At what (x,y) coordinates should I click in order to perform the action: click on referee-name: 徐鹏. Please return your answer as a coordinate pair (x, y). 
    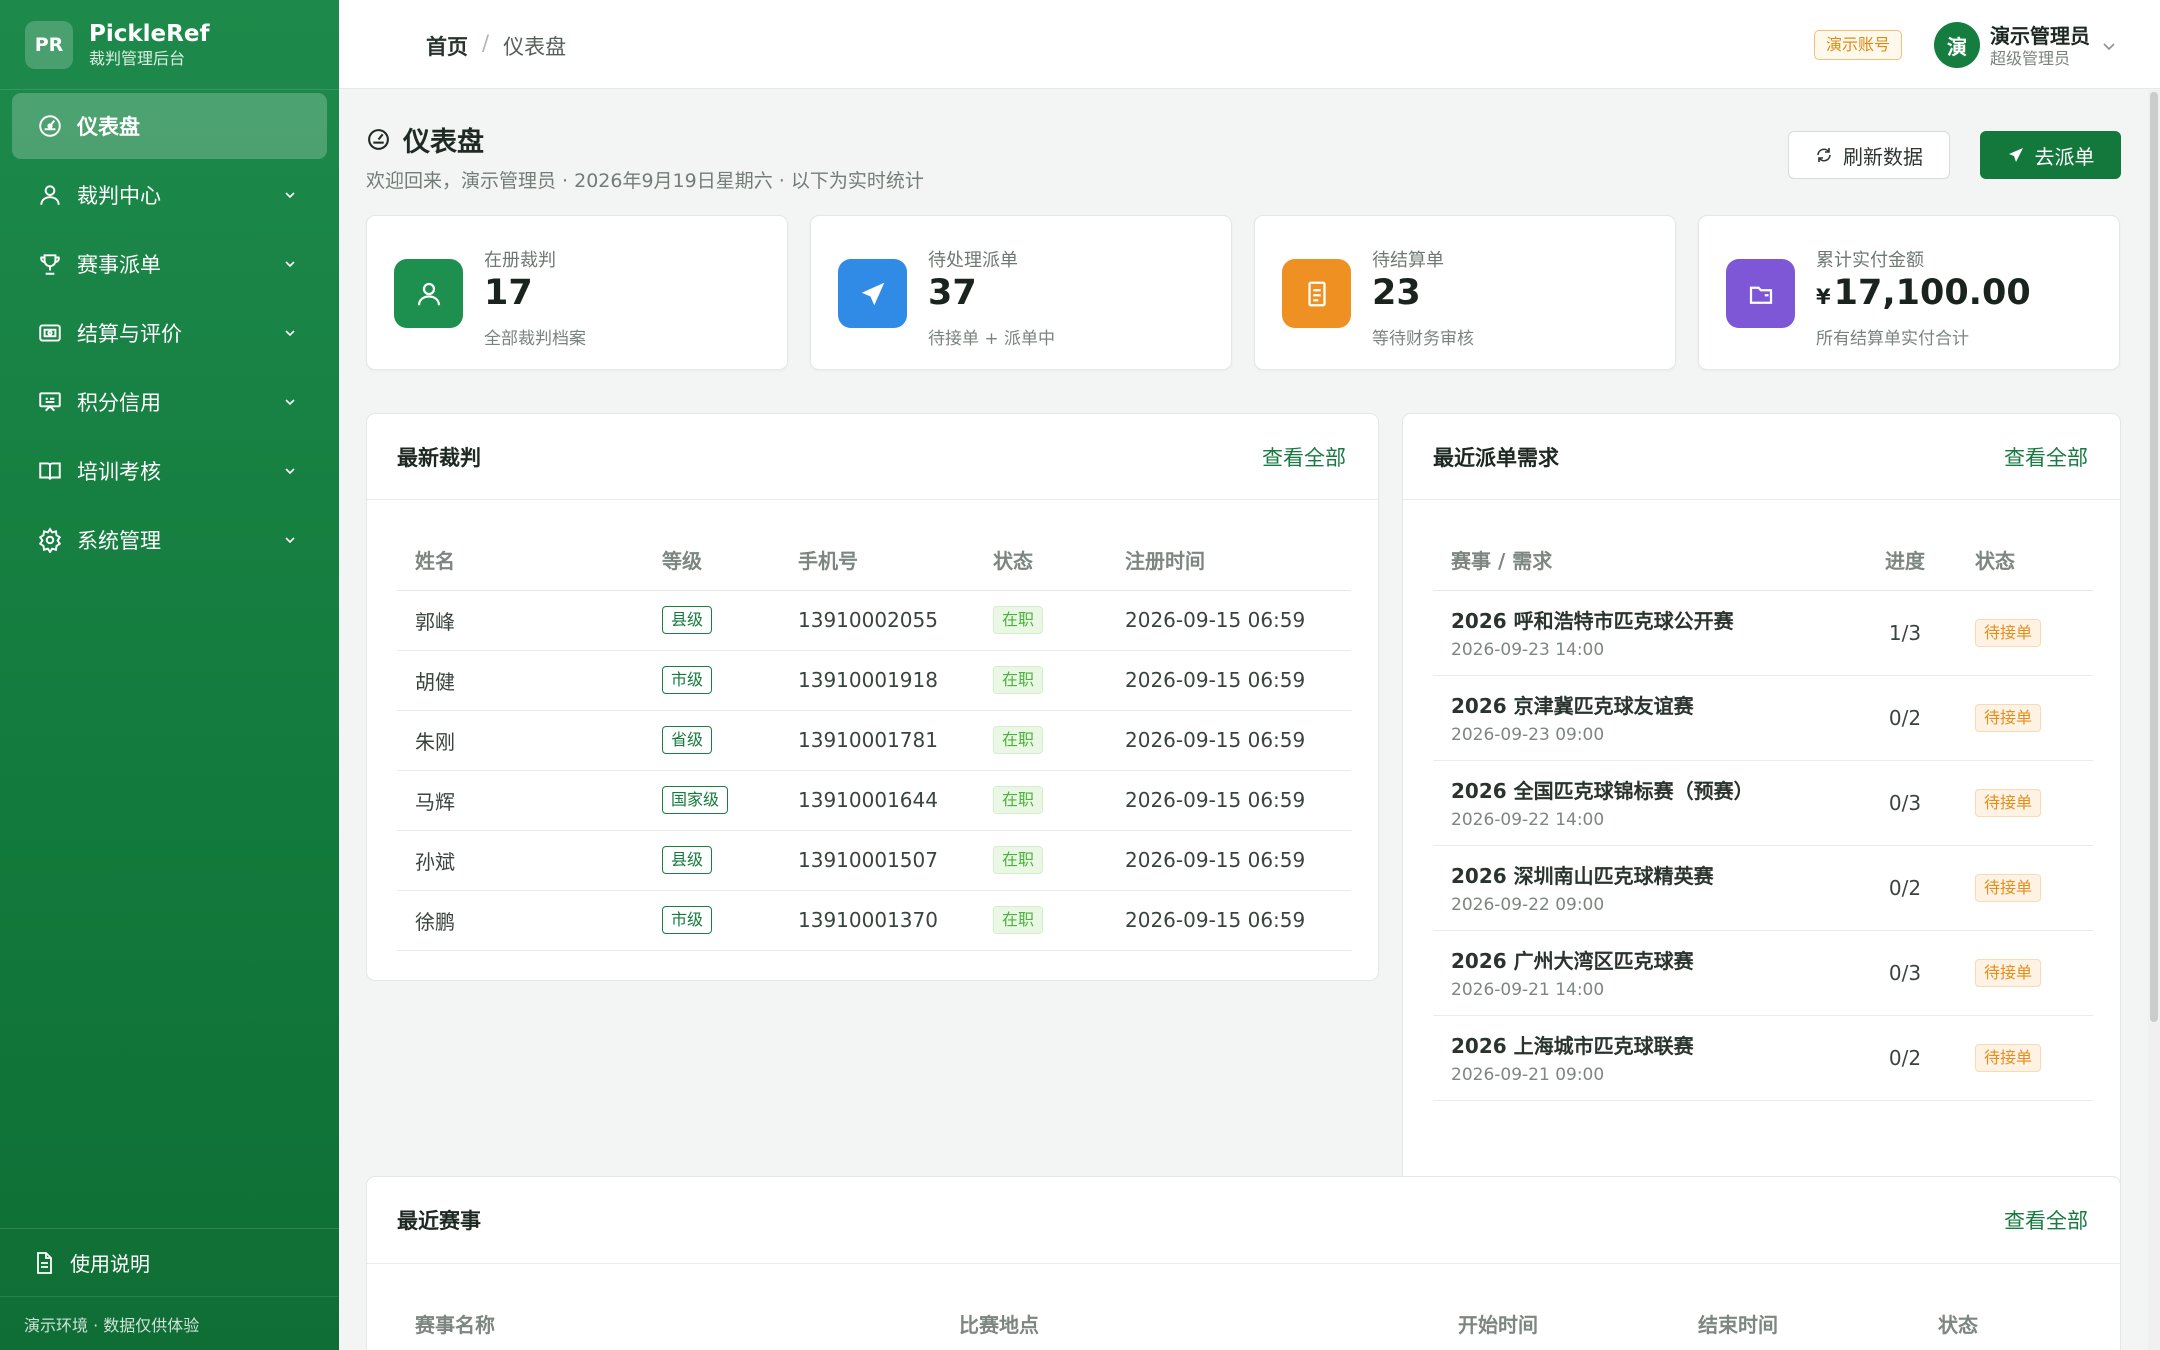
    Looking at the image, I should click on (529, 920).